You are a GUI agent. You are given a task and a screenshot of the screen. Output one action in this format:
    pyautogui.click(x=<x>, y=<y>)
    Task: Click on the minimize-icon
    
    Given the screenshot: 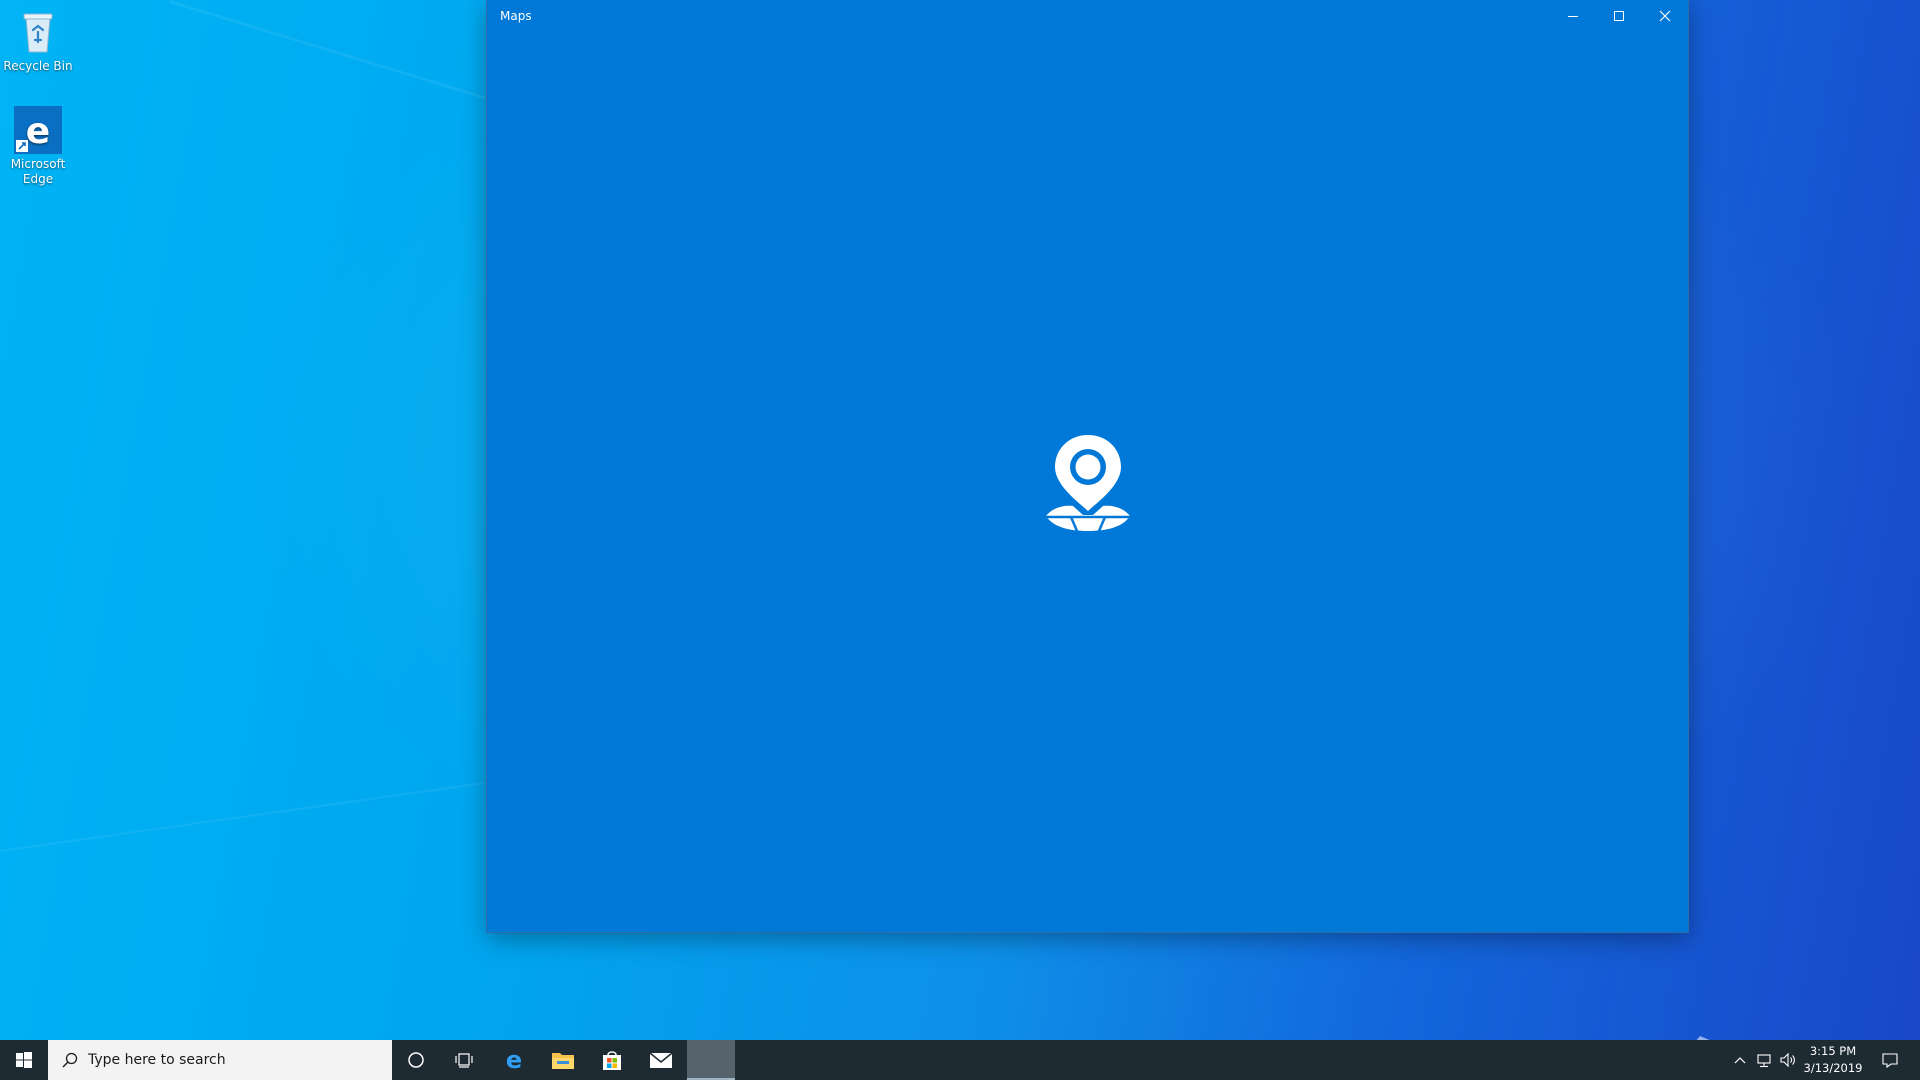 What is the action you would take?
    pyautogui.click(x=1573, y=16)
    